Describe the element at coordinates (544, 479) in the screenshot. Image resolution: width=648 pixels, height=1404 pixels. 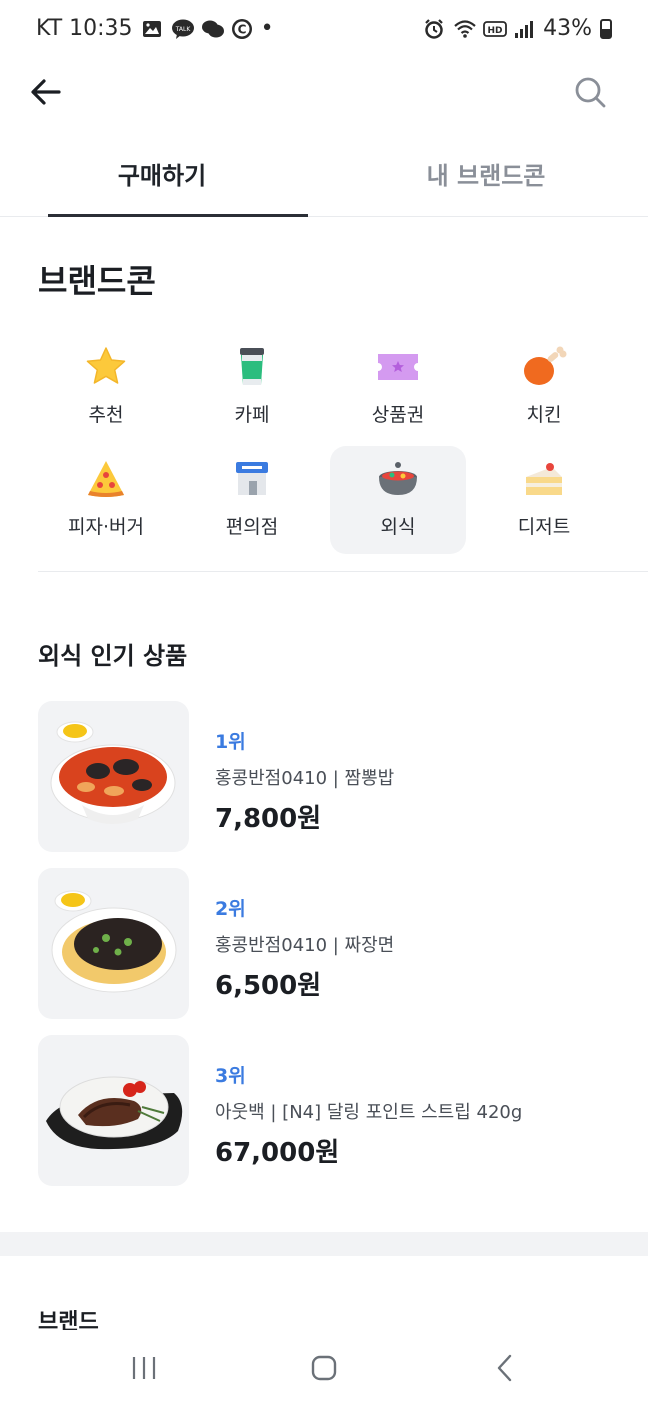
I see `cake-icon` at that location.